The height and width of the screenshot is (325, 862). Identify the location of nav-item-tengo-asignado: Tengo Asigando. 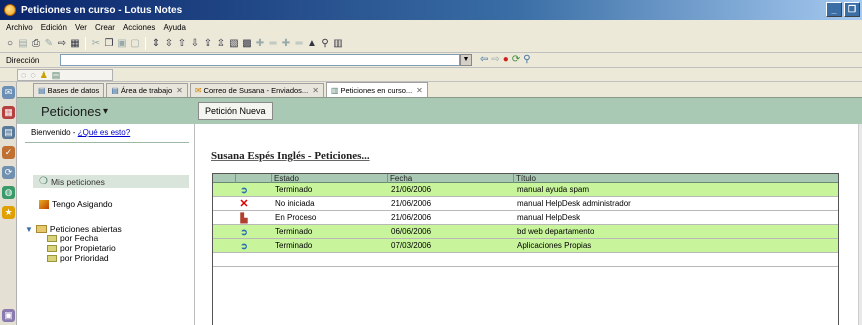
(76, 204).